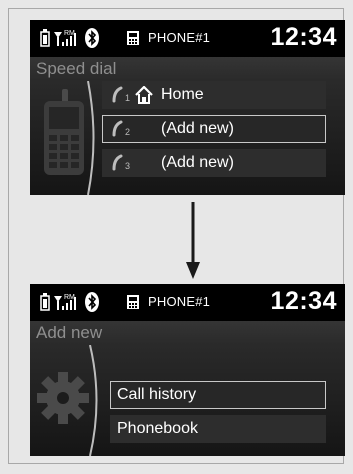  Describe the element at coordinates (63, 398) in the screenshot. I see `gear-icon` at that location.